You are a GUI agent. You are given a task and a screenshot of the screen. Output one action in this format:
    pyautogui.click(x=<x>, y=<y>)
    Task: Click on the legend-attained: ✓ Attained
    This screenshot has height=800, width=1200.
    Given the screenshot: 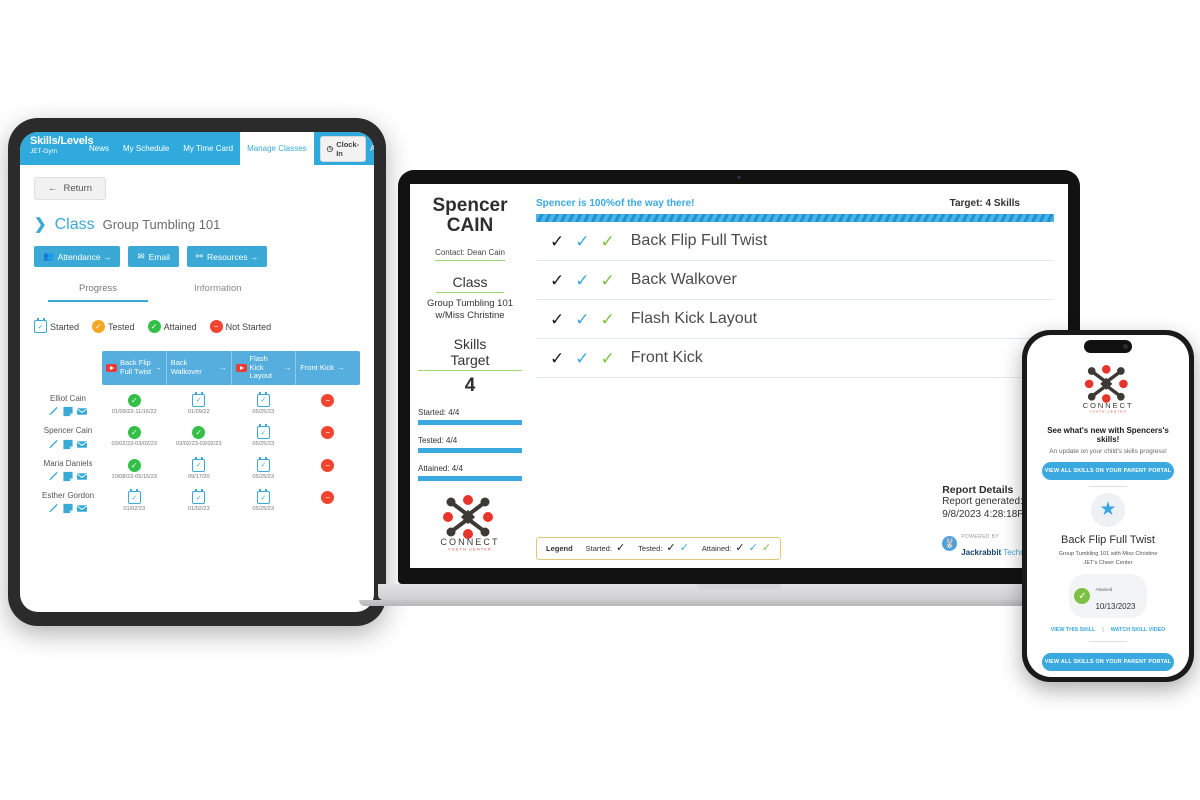 What is the action you would take?
    pyautogui.click(x=172, y=326)
    